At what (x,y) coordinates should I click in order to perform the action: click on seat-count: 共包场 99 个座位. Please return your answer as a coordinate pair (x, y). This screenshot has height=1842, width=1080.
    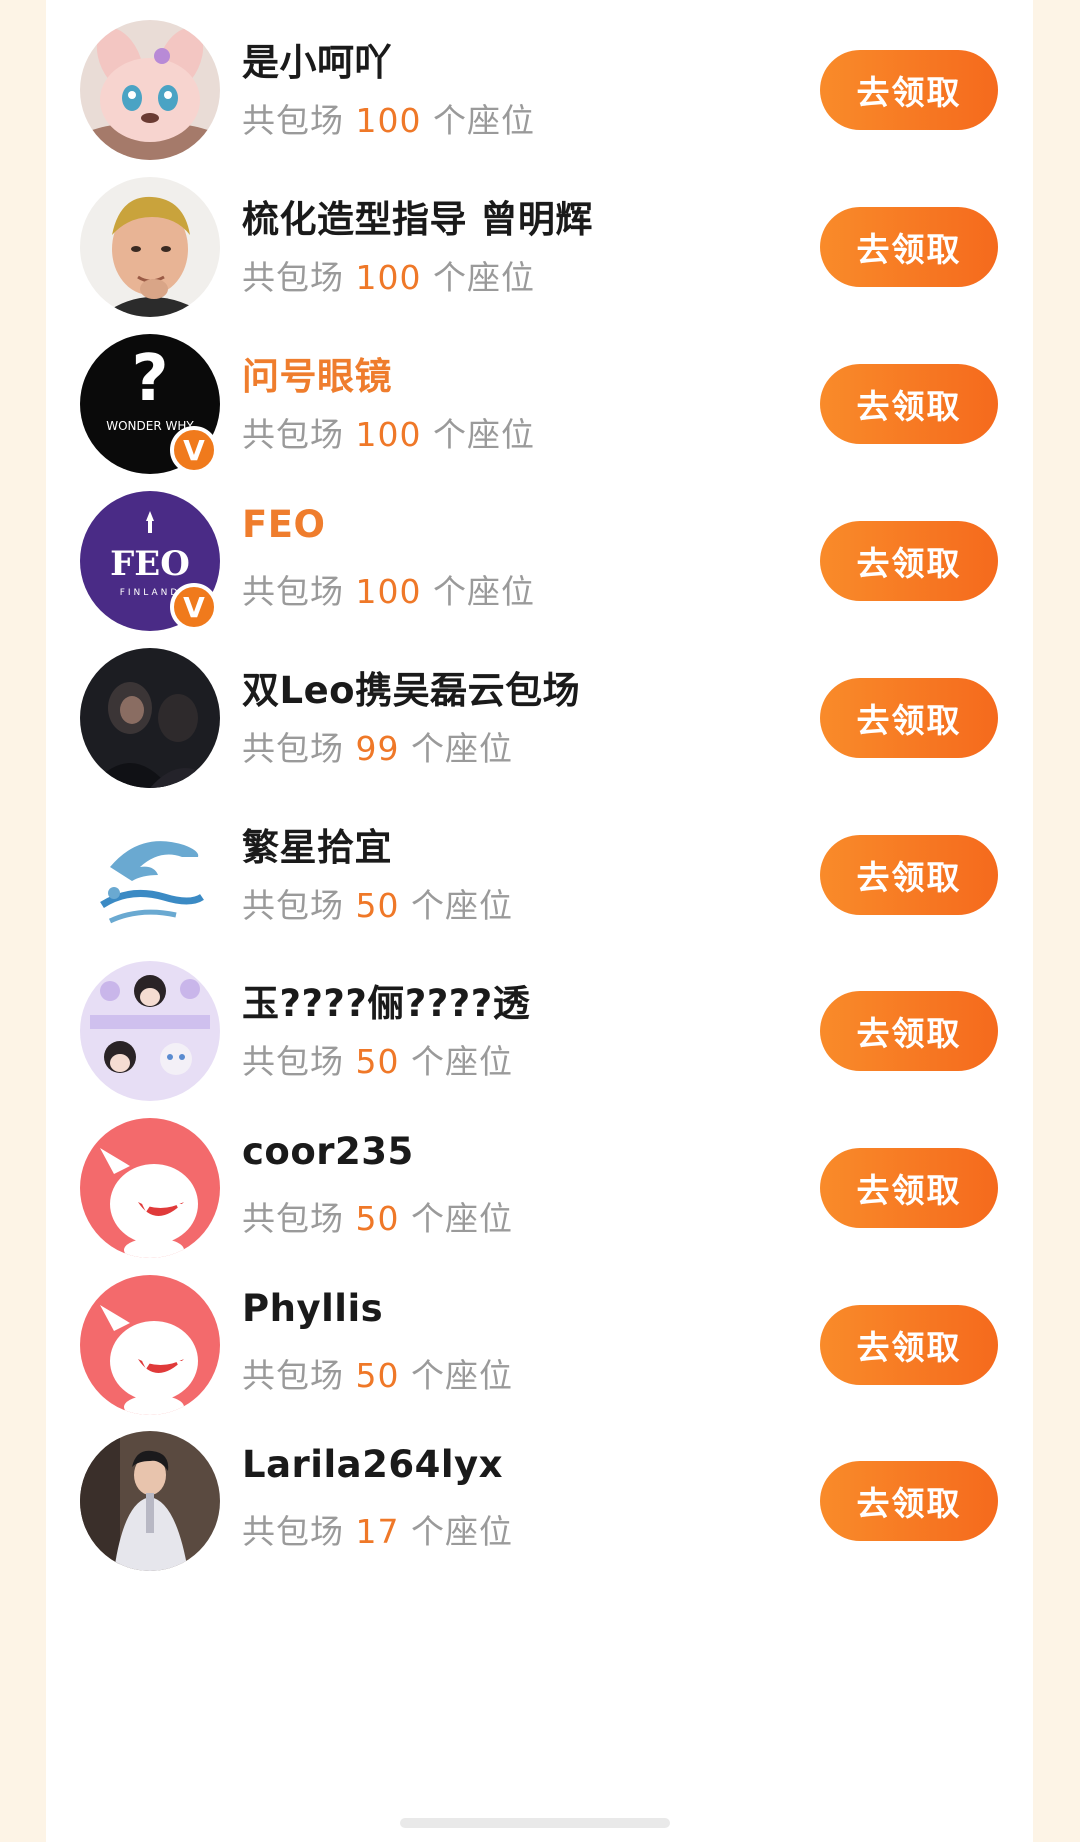
    Looking at the image, I should click on (377, 746).